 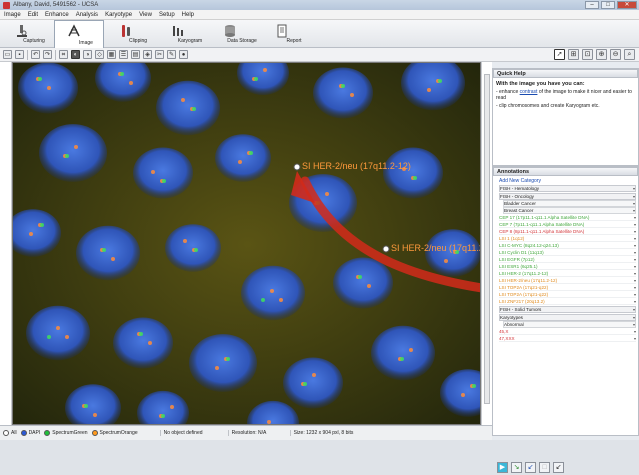 I want to click on microscope-icon, so click(x=22, y=31).